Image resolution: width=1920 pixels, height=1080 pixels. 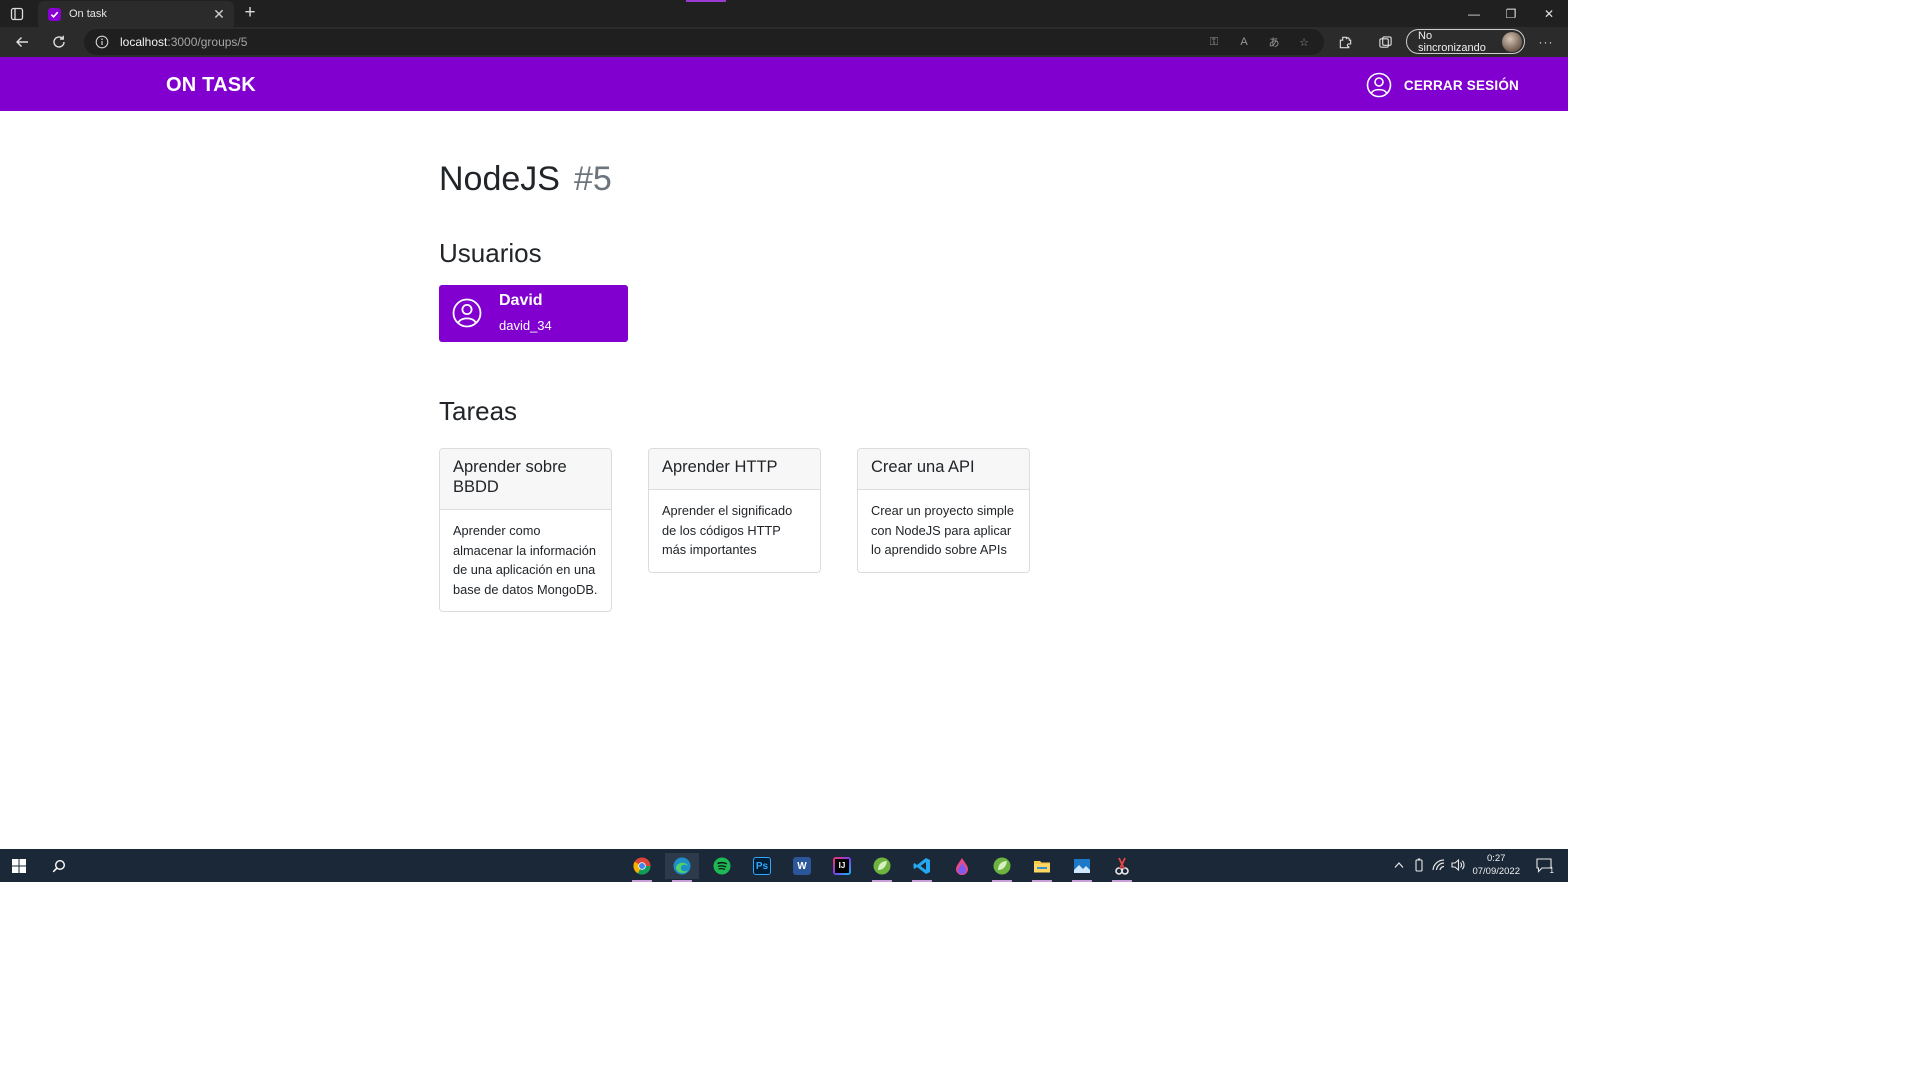 I want to click on windows-start-icon, so click(x=19, y=866).